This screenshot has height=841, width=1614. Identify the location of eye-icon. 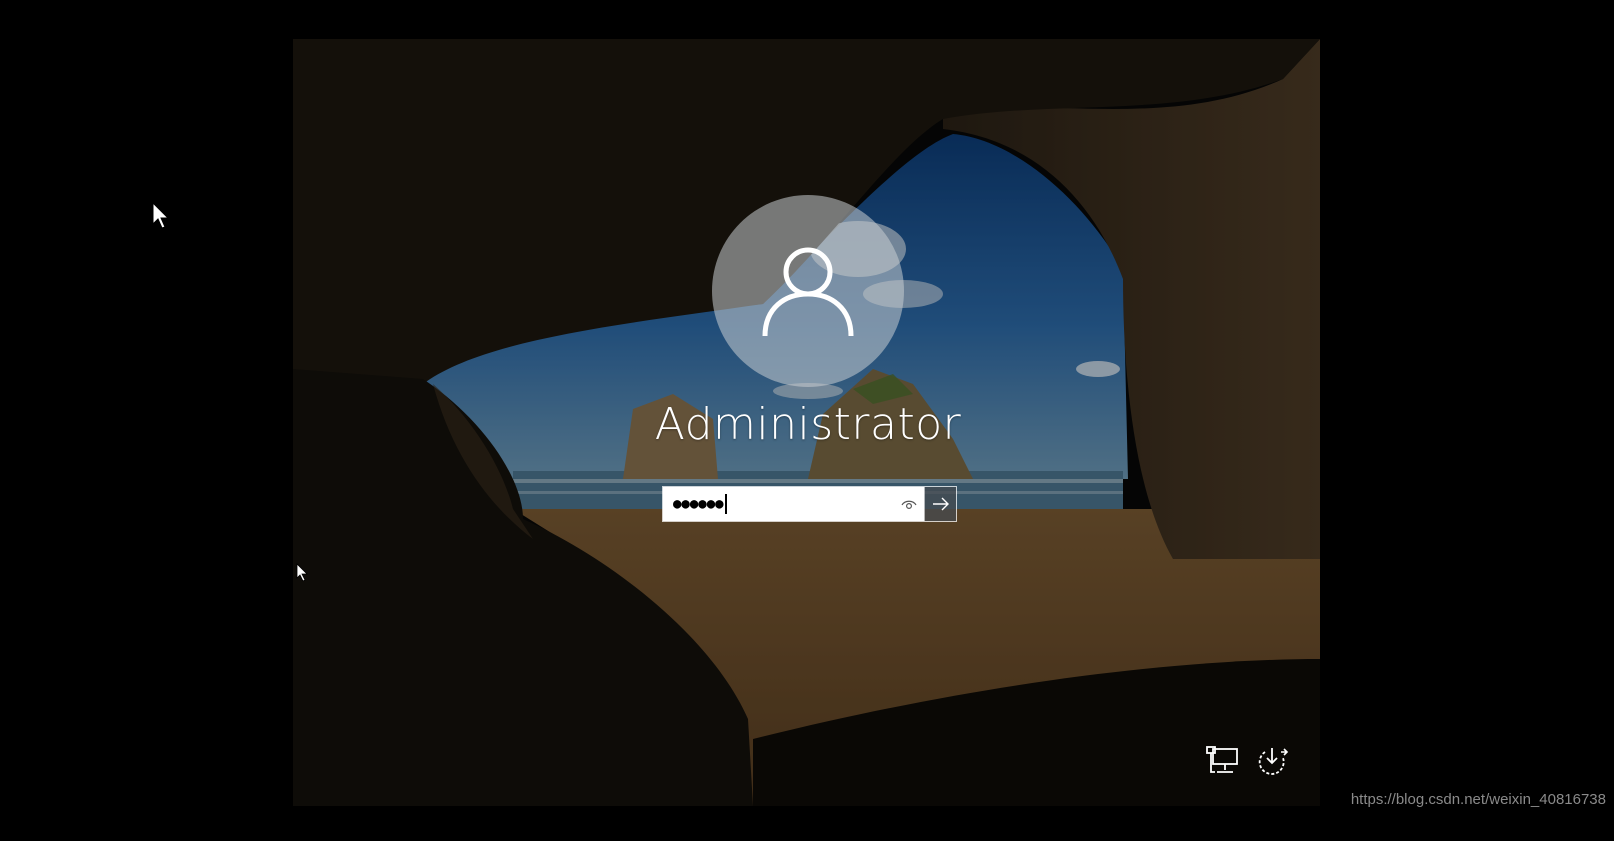
(909, 505).